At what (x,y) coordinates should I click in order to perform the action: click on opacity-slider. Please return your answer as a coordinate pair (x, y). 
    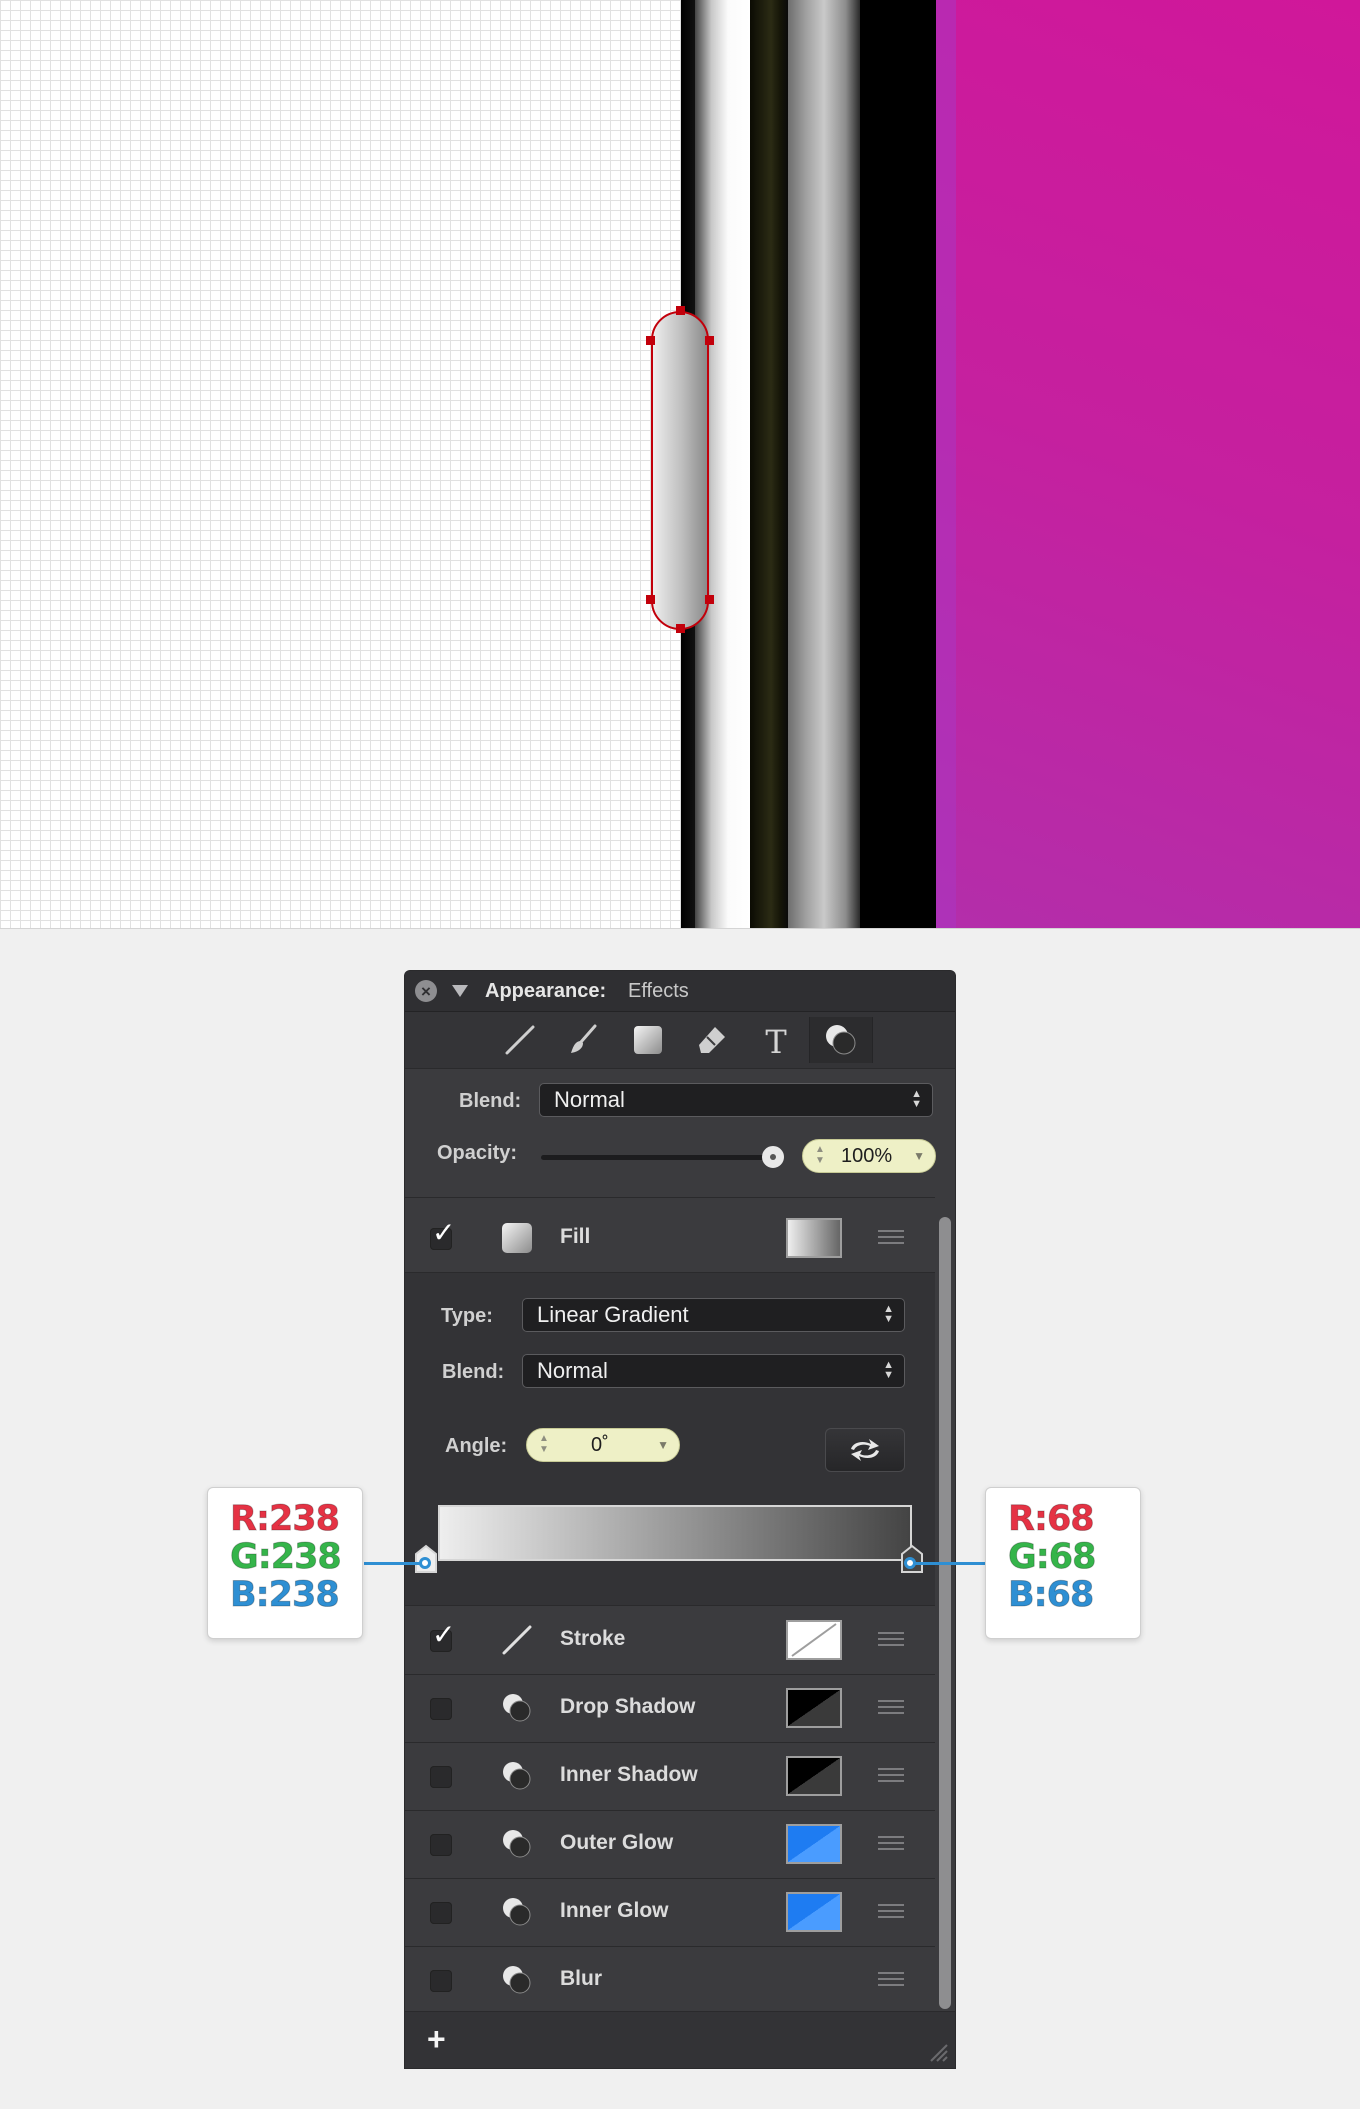
    Looking at the image, I should click on (659, 1157).